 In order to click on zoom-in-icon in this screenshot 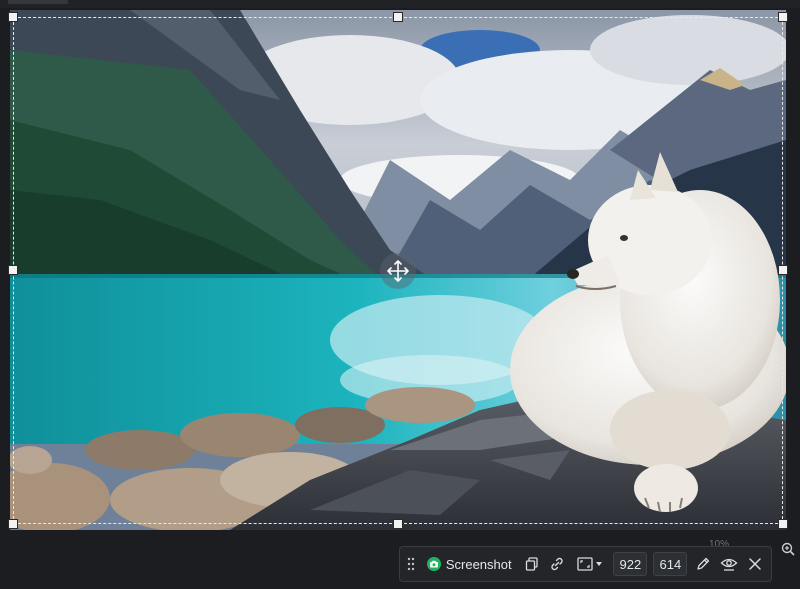, I will do `click(788, 550)`.